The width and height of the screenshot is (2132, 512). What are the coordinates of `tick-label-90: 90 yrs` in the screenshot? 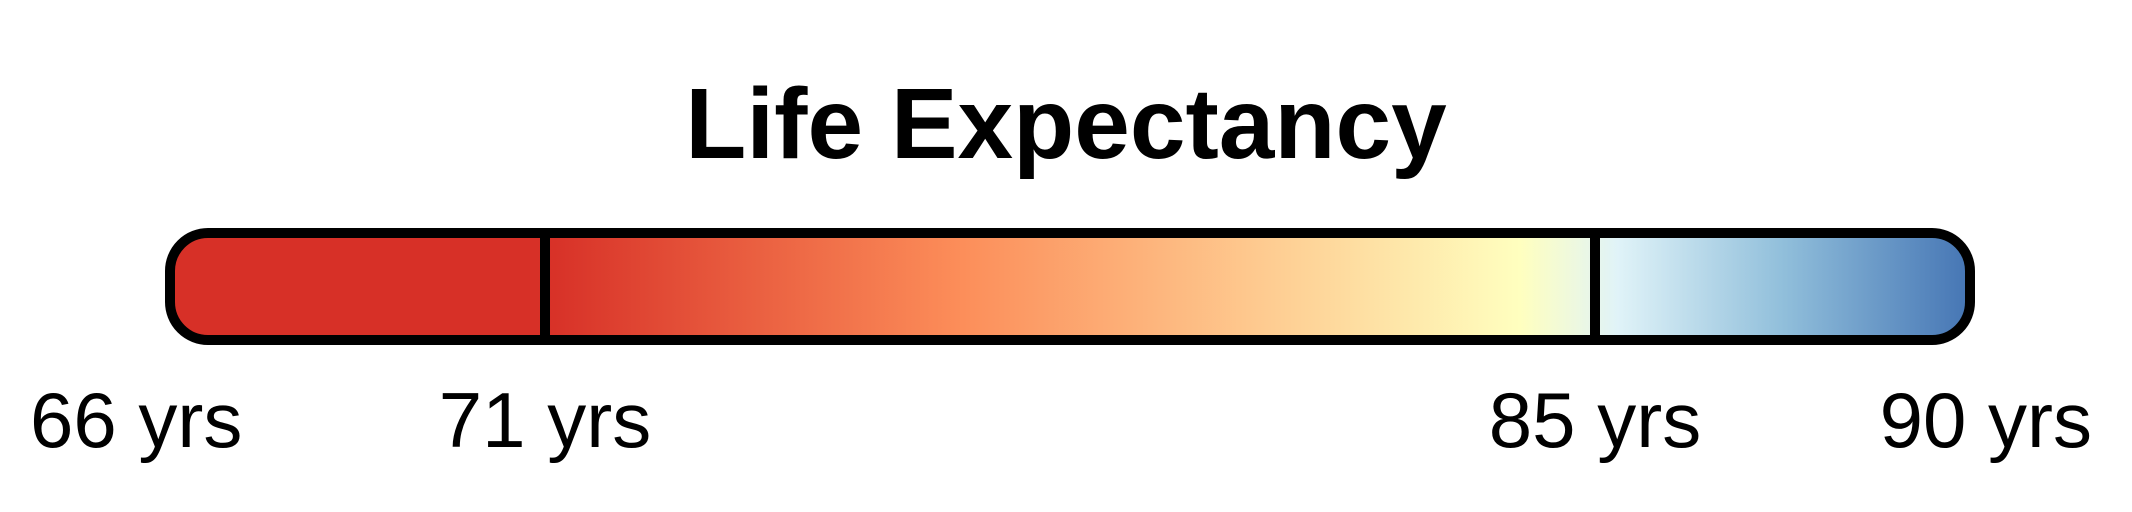 It's located at (1986, 420).